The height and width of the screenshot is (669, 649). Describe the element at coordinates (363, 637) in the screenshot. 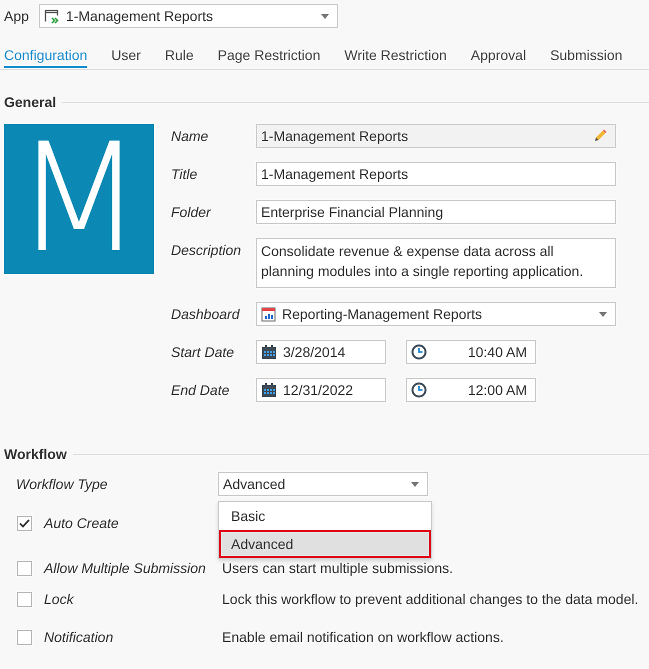

I see `option-description: Enable email notification on workflow actions.` at that location.